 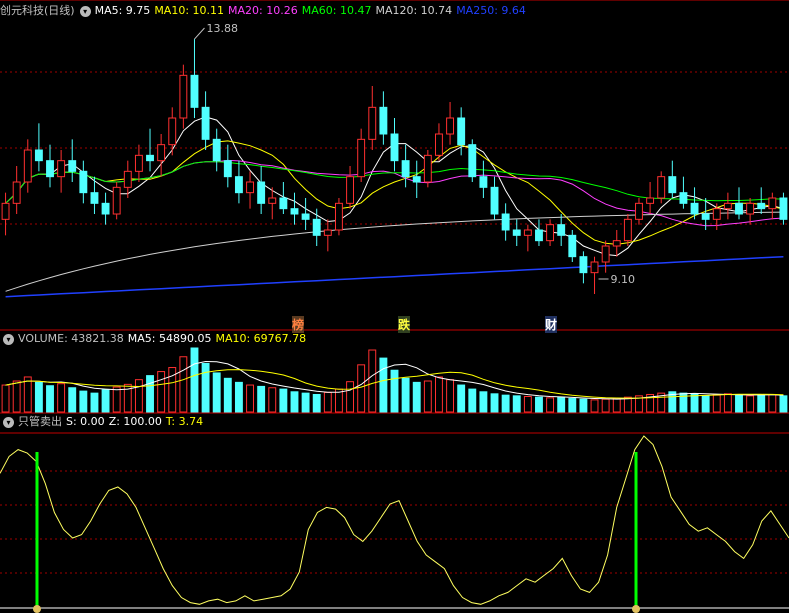 I want to click on event-marker-bang: 榜, so click(x=298, y=324).